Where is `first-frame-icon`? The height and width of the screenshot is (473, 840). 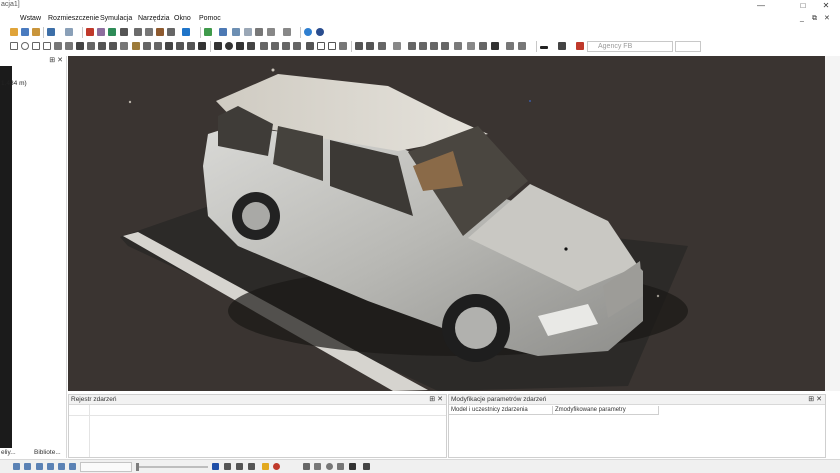
first-frame-icon is located at coordinates (16, 466).